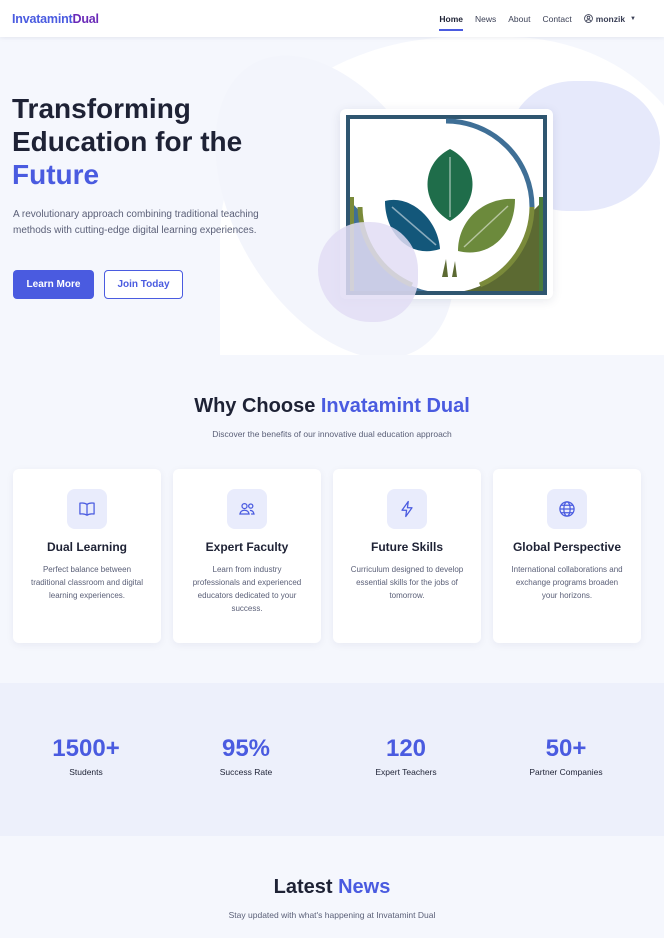 The height and width of the screenshot is (938, 664). What do you see at coordinates (306, 887) in the screenshot?
I see `section-title-text: Latest` at bounding box center [306, 887].